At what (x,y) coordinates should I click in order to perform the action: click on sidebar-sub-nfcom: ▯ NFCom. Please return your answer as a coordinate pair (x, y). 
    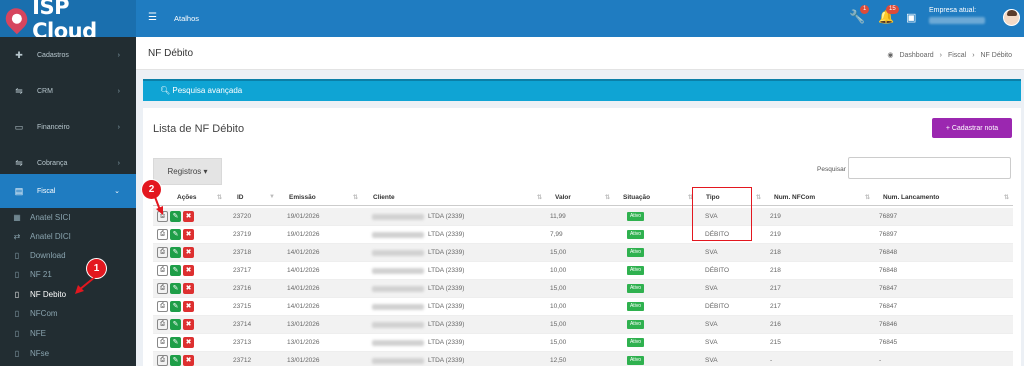
    Looking at the image, I should click on (68, 313).